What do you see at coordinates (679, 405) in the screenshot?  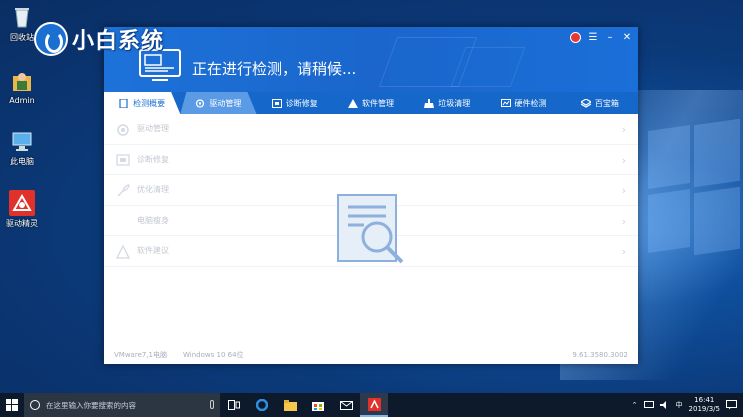 I see `ime-indicator: 中` at bounding box center [679, 405].